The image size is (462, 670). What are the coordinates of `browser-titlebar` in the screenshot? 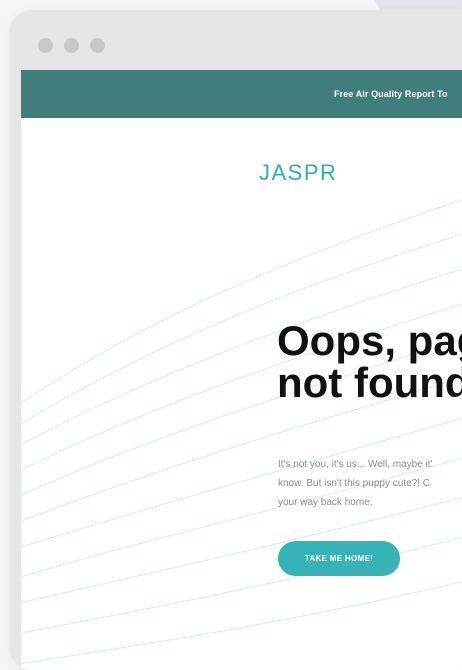 It's located at (236, 40).